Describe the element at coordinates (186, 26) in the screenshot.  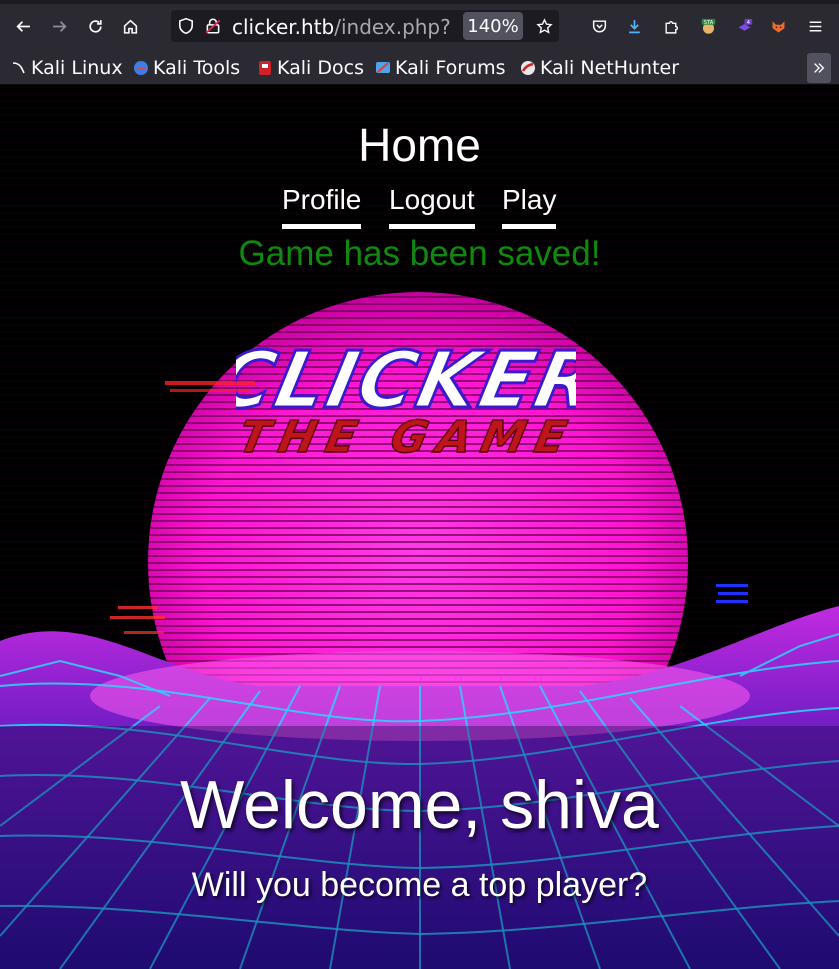
I see `tracking-protection-shield-icon` at that location.